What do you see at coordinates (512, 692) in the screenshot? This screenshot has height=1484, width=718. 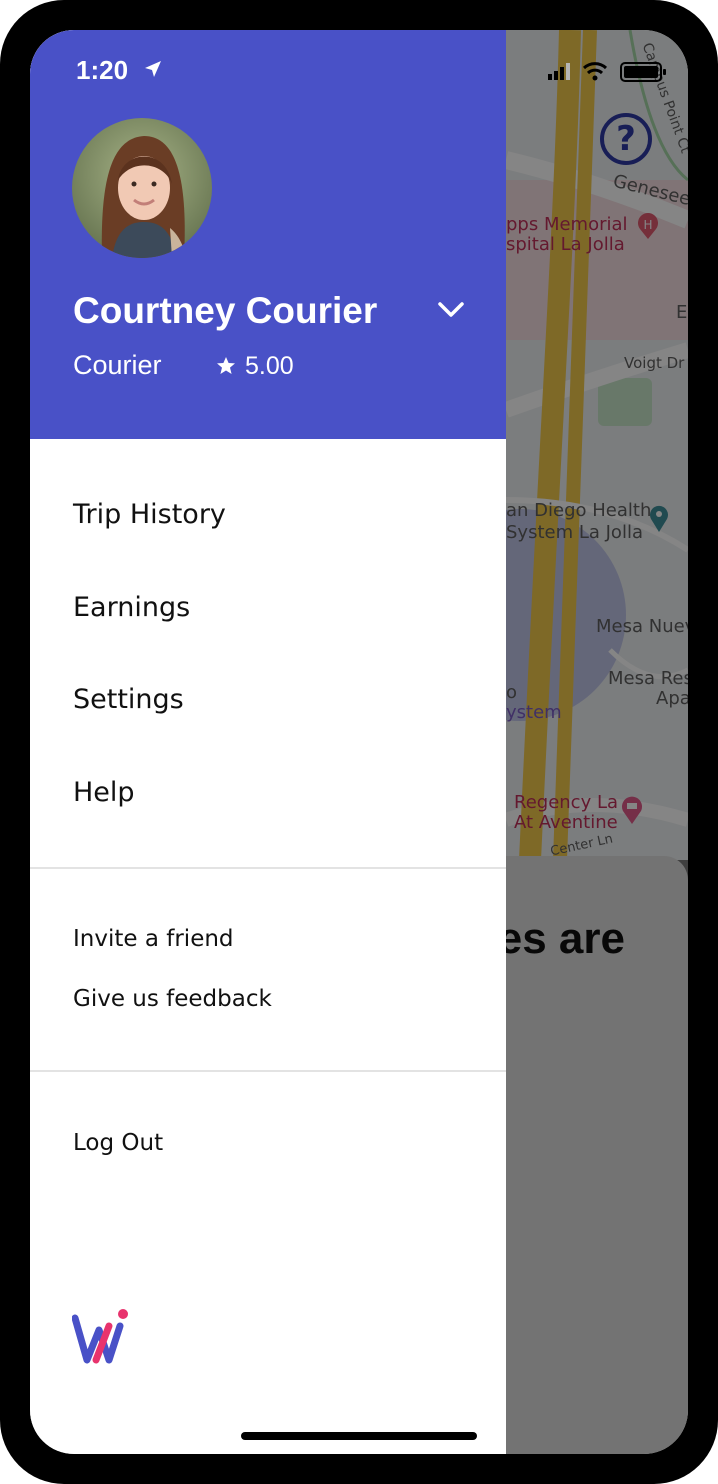 I see `map-label: o` at bounding box center [512, 692].